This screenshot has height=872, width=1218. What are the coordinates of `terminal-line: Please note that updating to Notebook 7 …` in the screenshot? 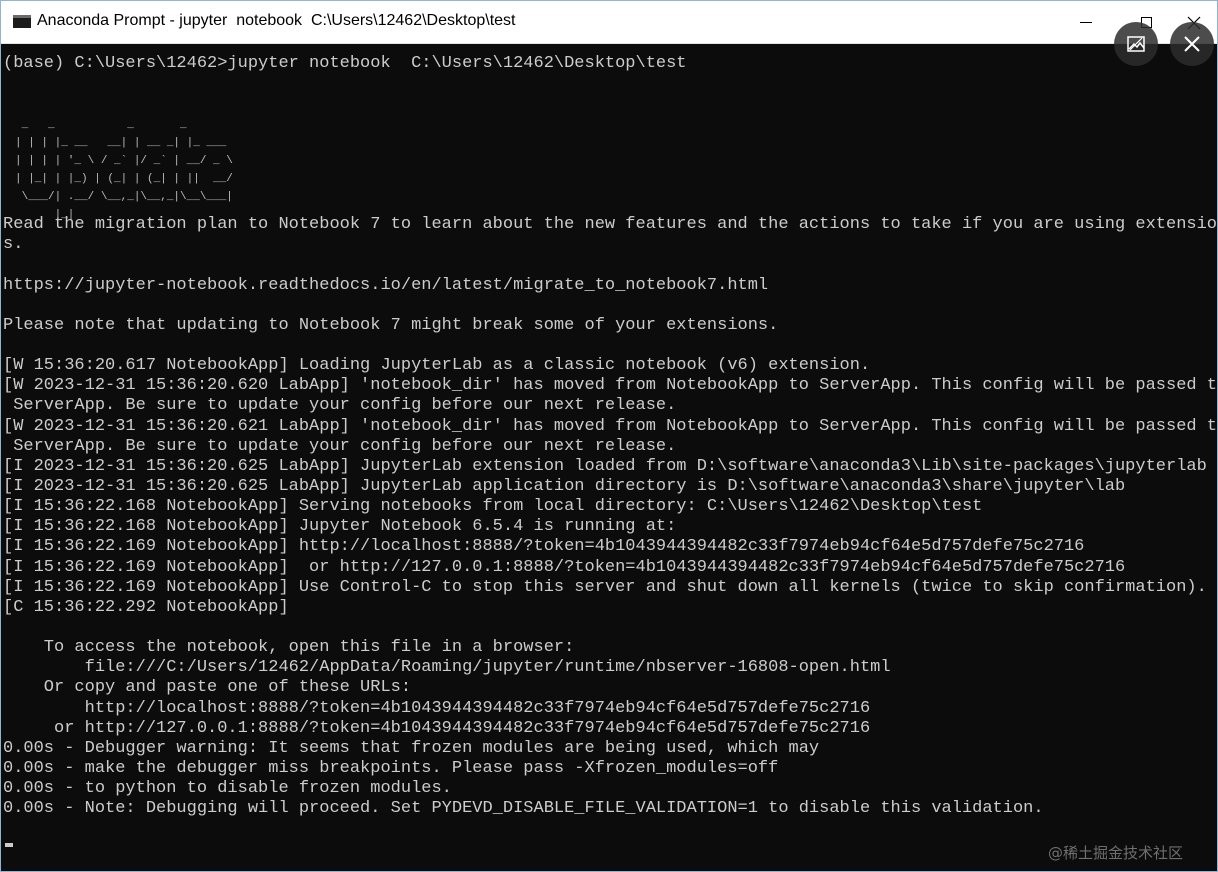 It's located at (391, 325).